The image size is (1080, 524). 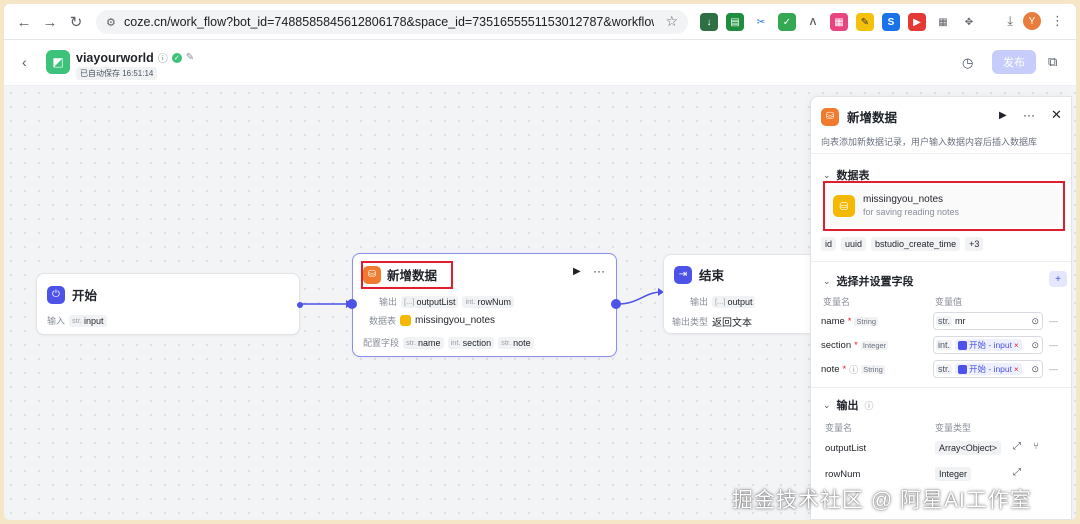 What do you see at coordinates (969, 22) in the screenshot?
I see `extensions-puzzle-icon: ✥` at bounding box center [969, 22].